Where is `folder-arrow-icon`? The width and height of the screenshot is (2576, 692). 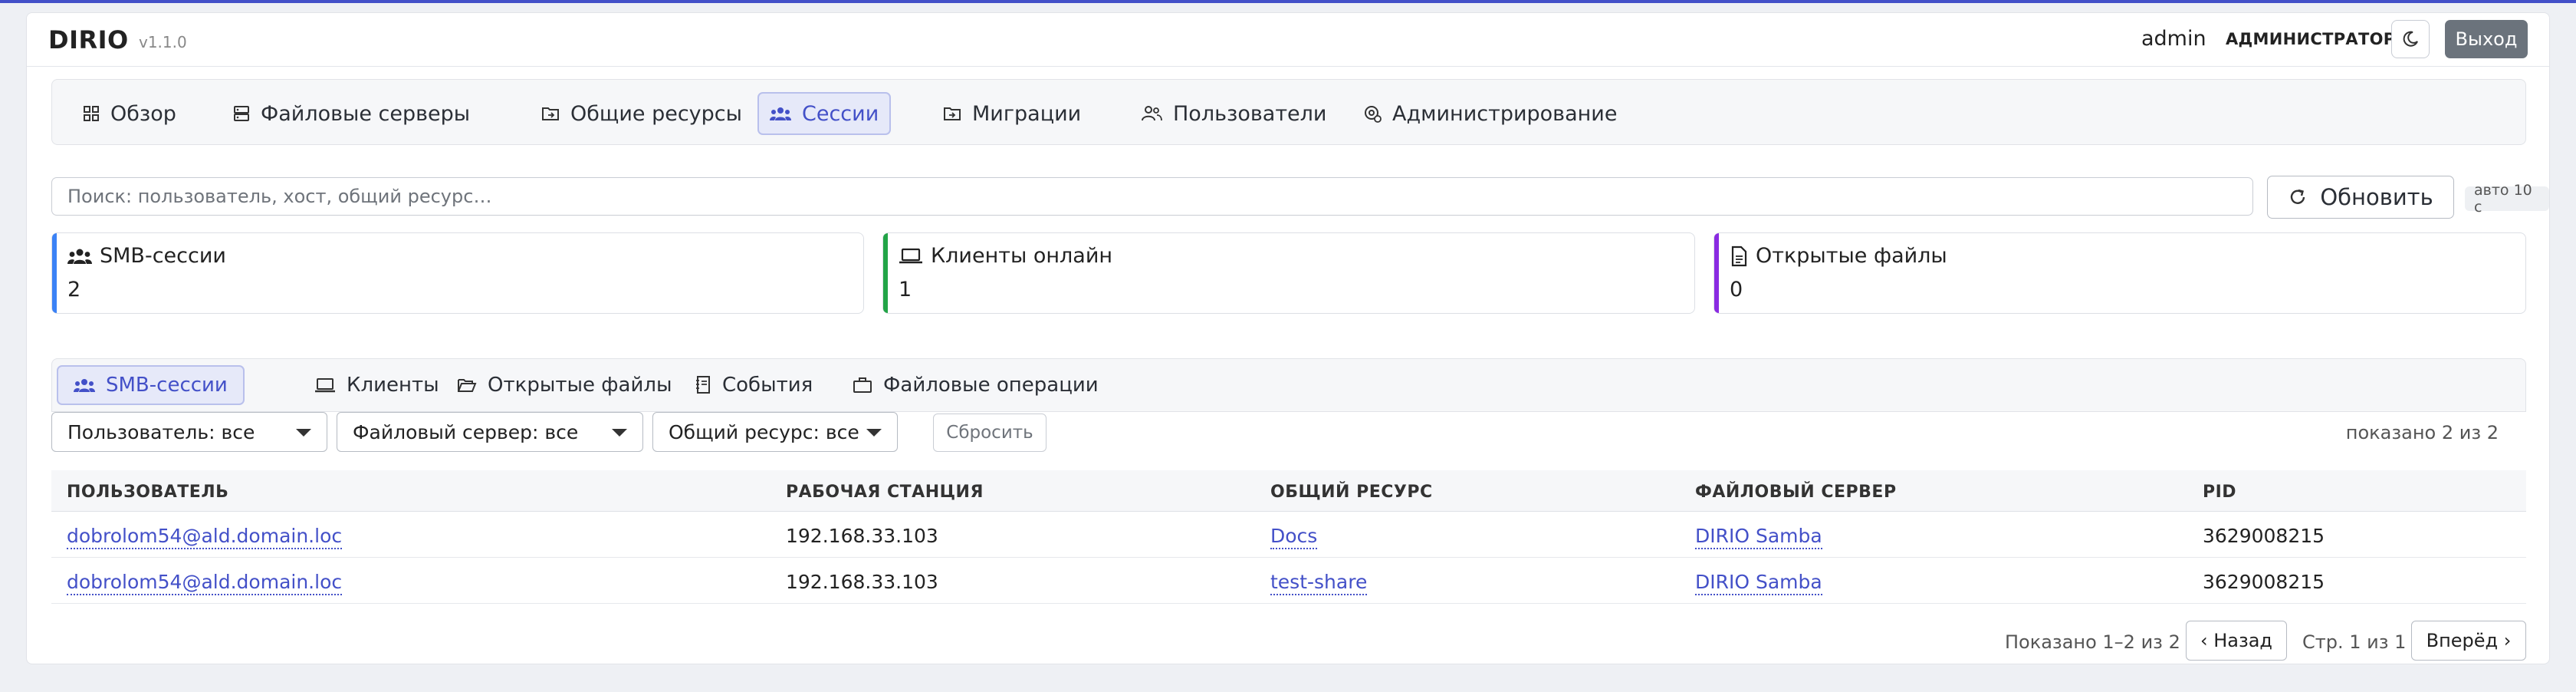 folder-arrow-icon is located at coordinates (952, 113).